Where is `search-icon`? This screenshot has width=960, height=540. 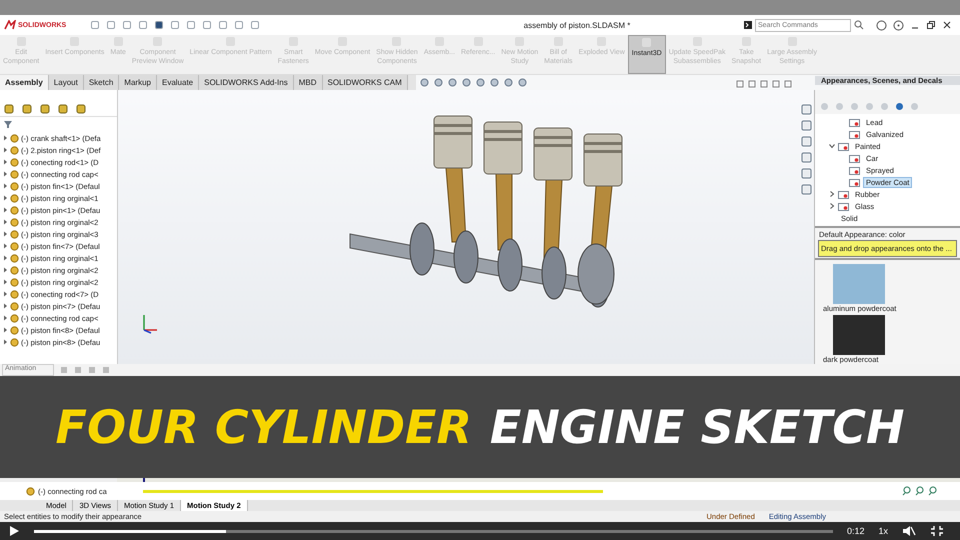
search-icon is located at coordinates (859, 25).